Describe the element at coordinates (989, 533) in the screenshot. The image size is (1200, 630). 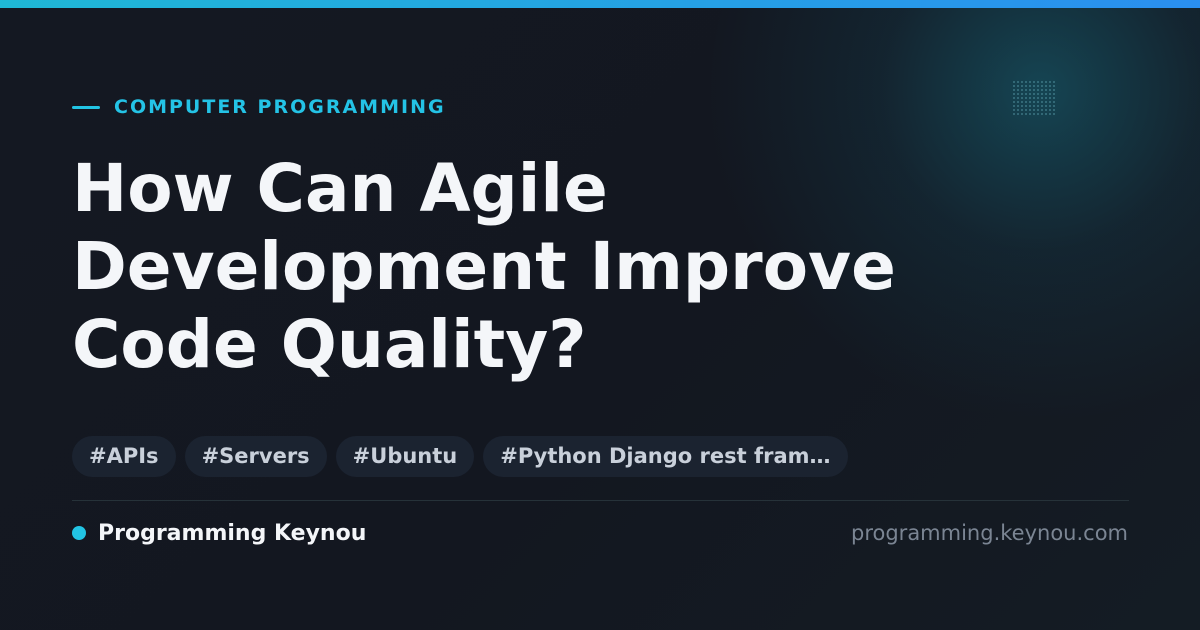
I see `site-url: programming.keynou.com` at that location.